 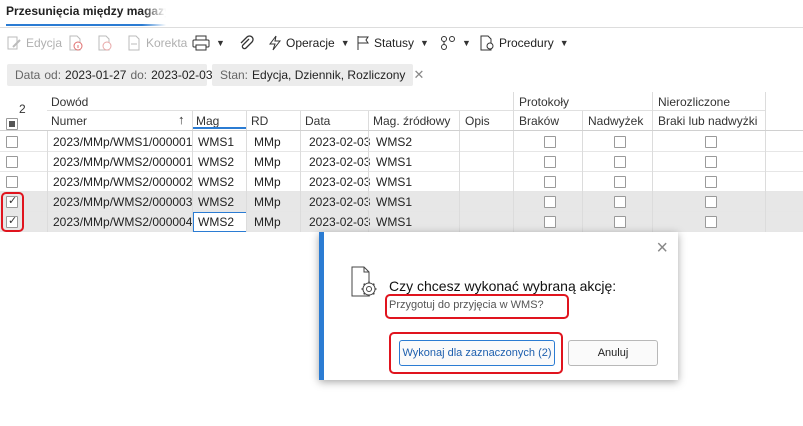 What do you see at coordinates (317, 121) in the screenshot?
I see `column-header-date: Data` at bounding box center [317, 121].